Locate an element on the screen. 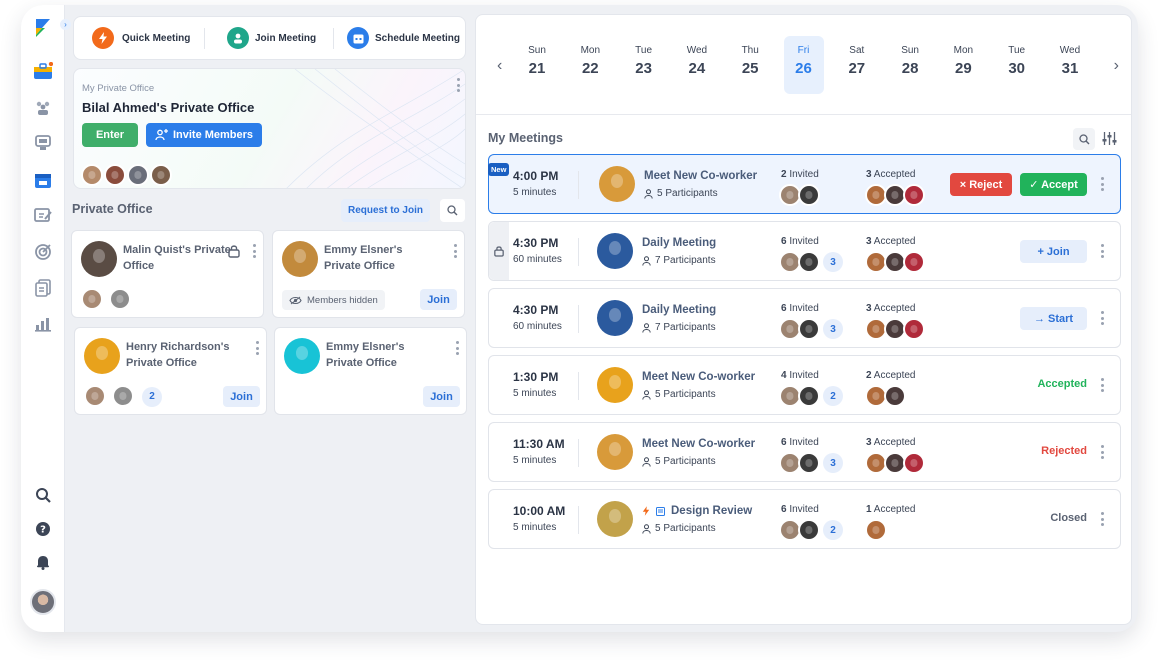 The image size is (1160, 670). reject-button: × Reject is located at coordinates (981, 184).